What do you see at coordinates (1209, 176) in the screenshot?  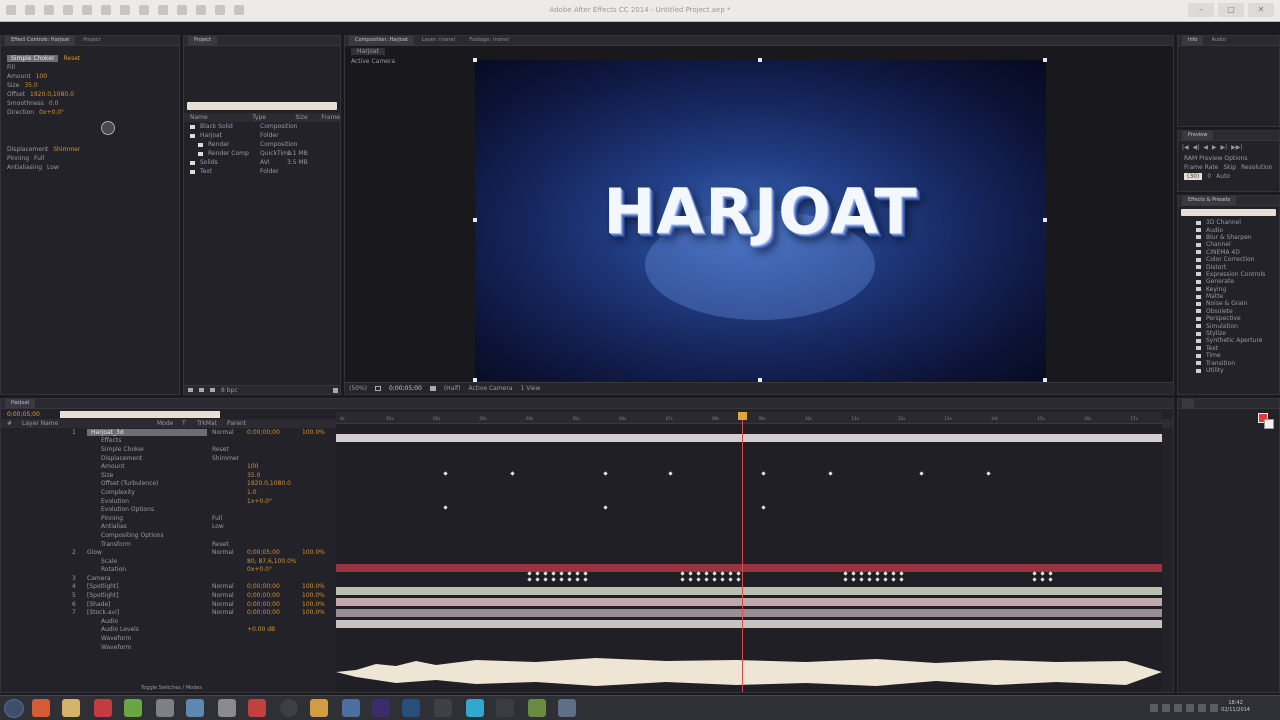 I see `skip-field: 0` at bounding box center [1209, 176].